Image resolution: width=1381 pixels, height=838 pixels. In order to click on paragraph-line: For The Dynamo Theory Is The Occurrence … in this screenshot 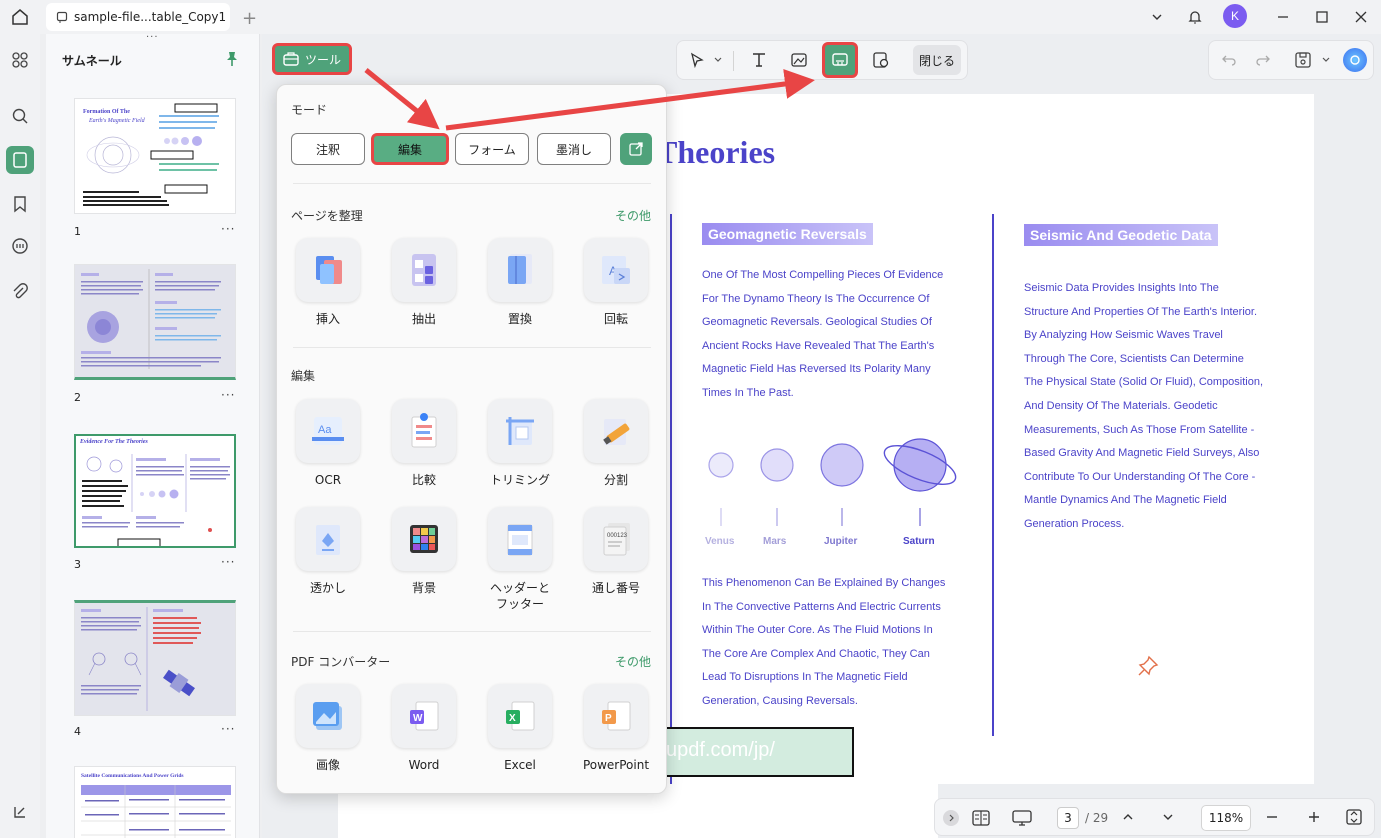, I will do `click(816, 298)`.